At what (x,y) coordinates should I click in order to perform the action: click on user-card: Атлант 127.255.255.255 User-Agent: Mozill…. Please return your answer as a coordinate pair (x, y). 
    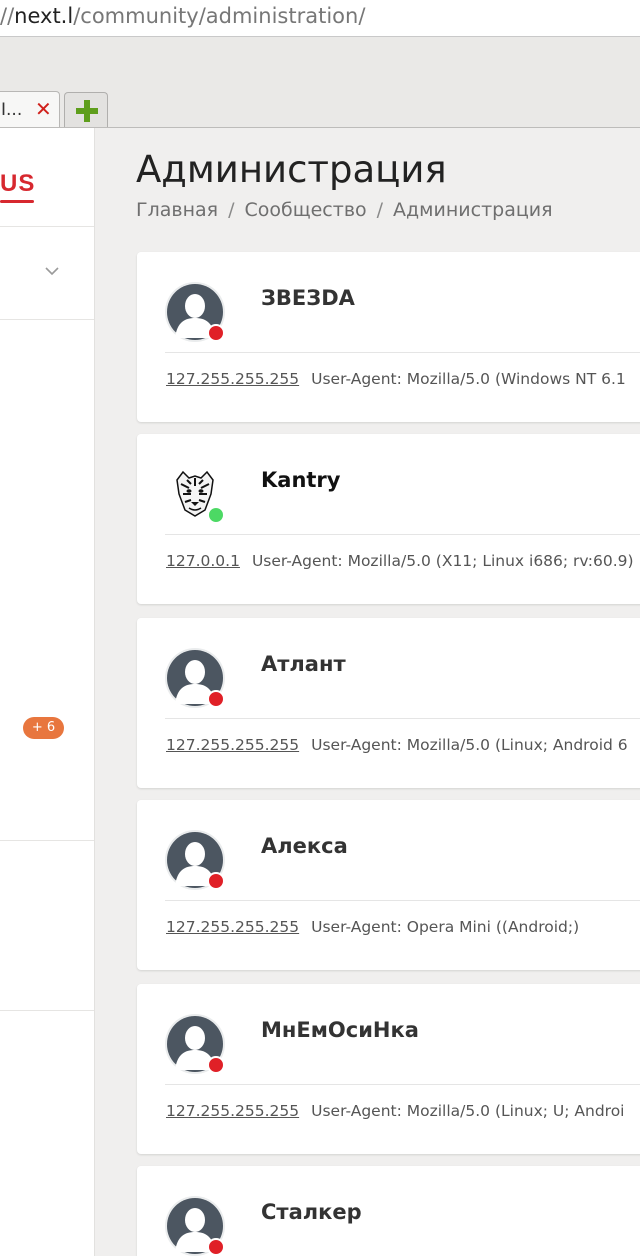
    Looking at the image, I should click on (388, 703).